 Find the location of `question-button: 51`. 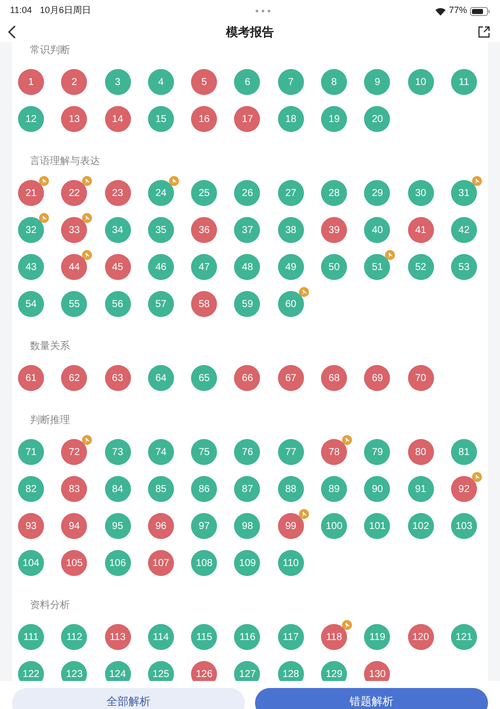

question-button: 51 is located at coordinates (377, 267).